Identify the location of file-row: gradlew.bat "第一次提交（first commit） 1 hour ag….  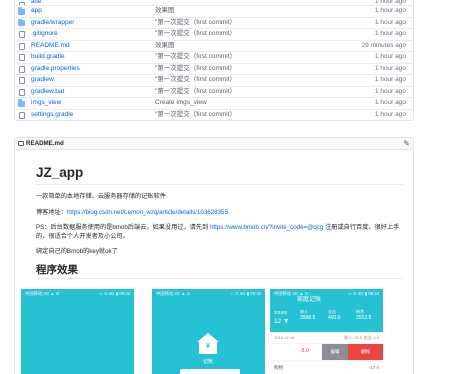
(214, 91).